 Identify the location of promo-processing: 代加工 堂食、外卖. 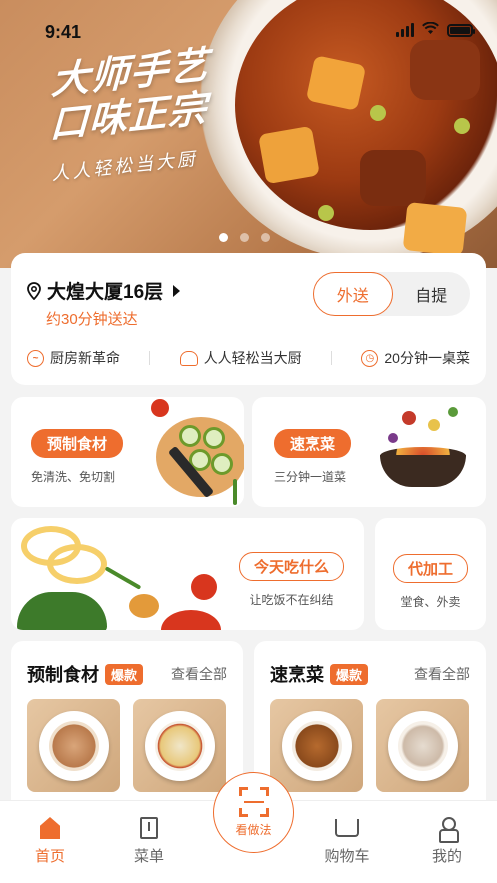
(430, 574).